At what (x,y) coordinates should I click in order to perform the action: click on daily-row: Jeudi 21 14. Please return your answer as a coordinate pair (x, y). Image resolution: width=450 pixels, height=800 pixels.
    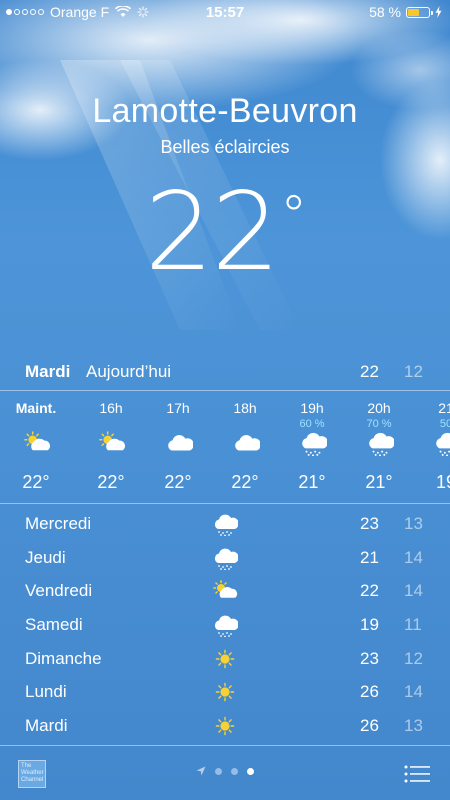
    Looking at the image, I should click on (225, 559).